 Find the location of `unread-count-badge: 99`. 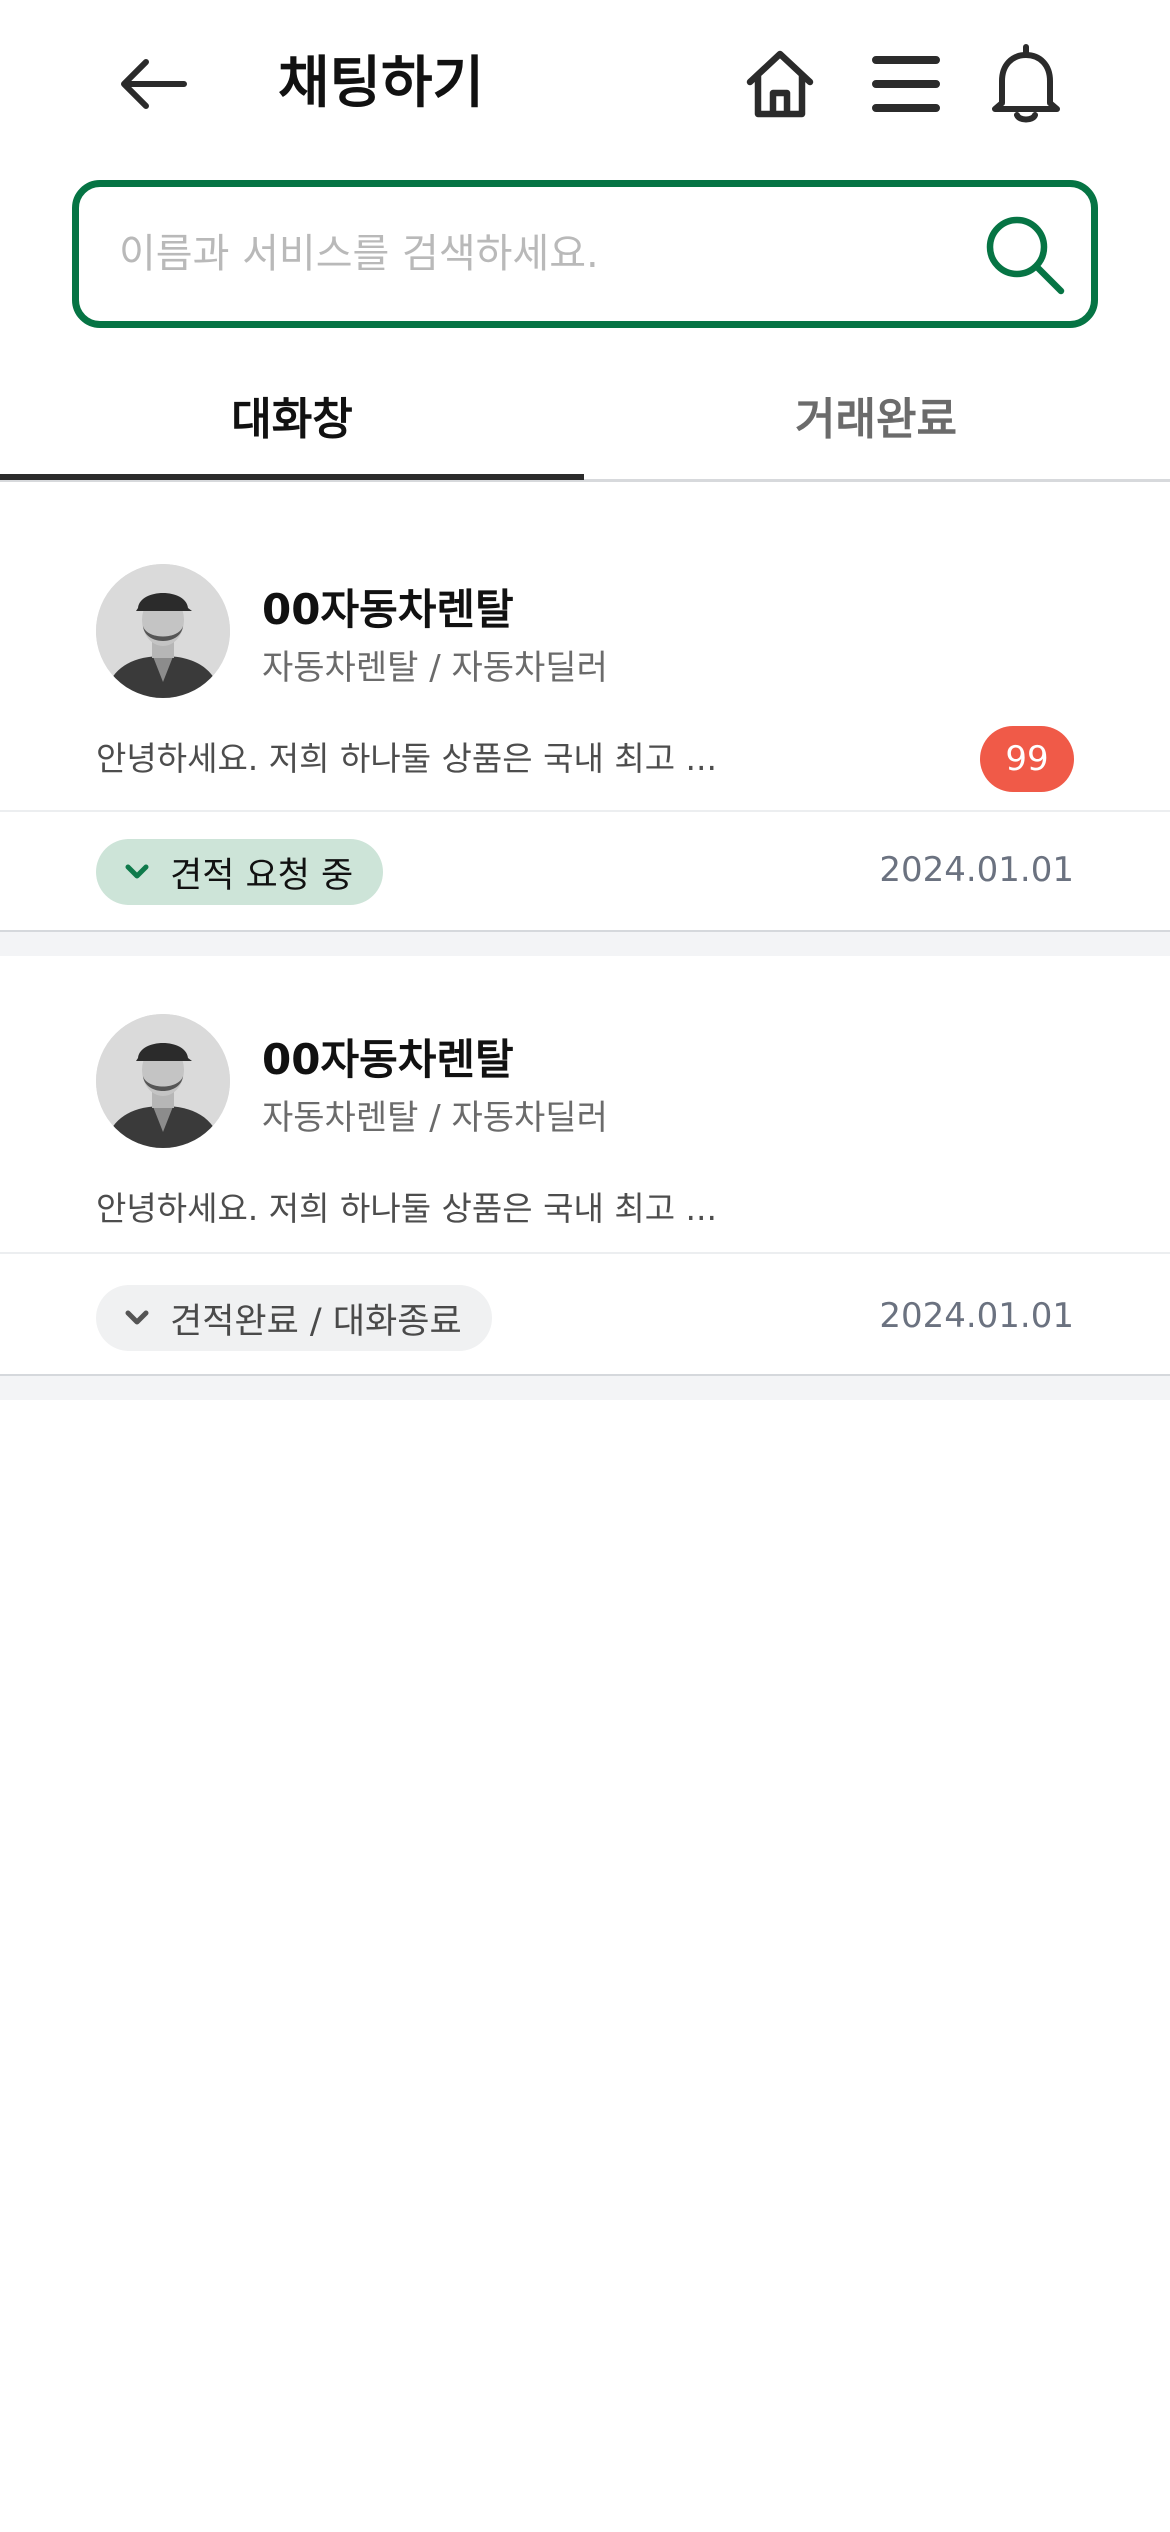

unread-count-badge: 99 is located at coordinates (1027, 759).